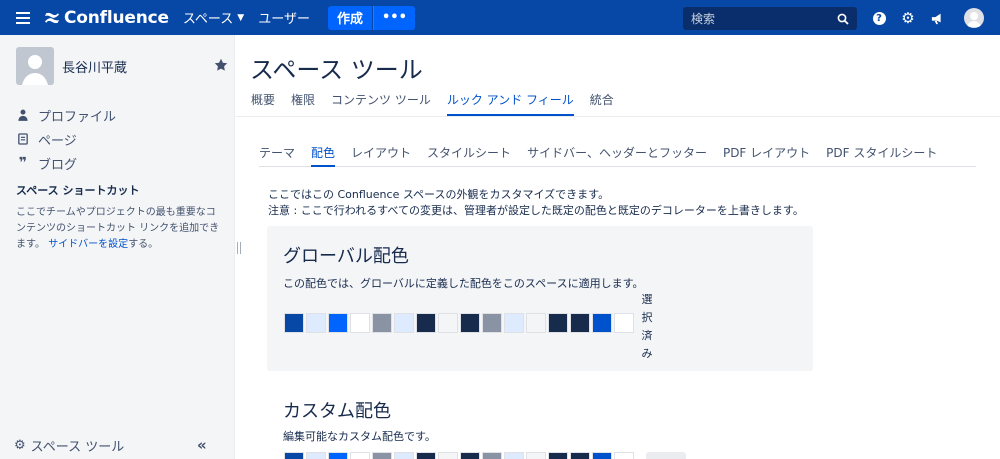  What do you see at coordinates (463, 283) in the screenshot?
I see `global-scheme-desc: この配色では、グローバルに定義した配色をこのスペースに適用します。` at bounding box center [463, 283].